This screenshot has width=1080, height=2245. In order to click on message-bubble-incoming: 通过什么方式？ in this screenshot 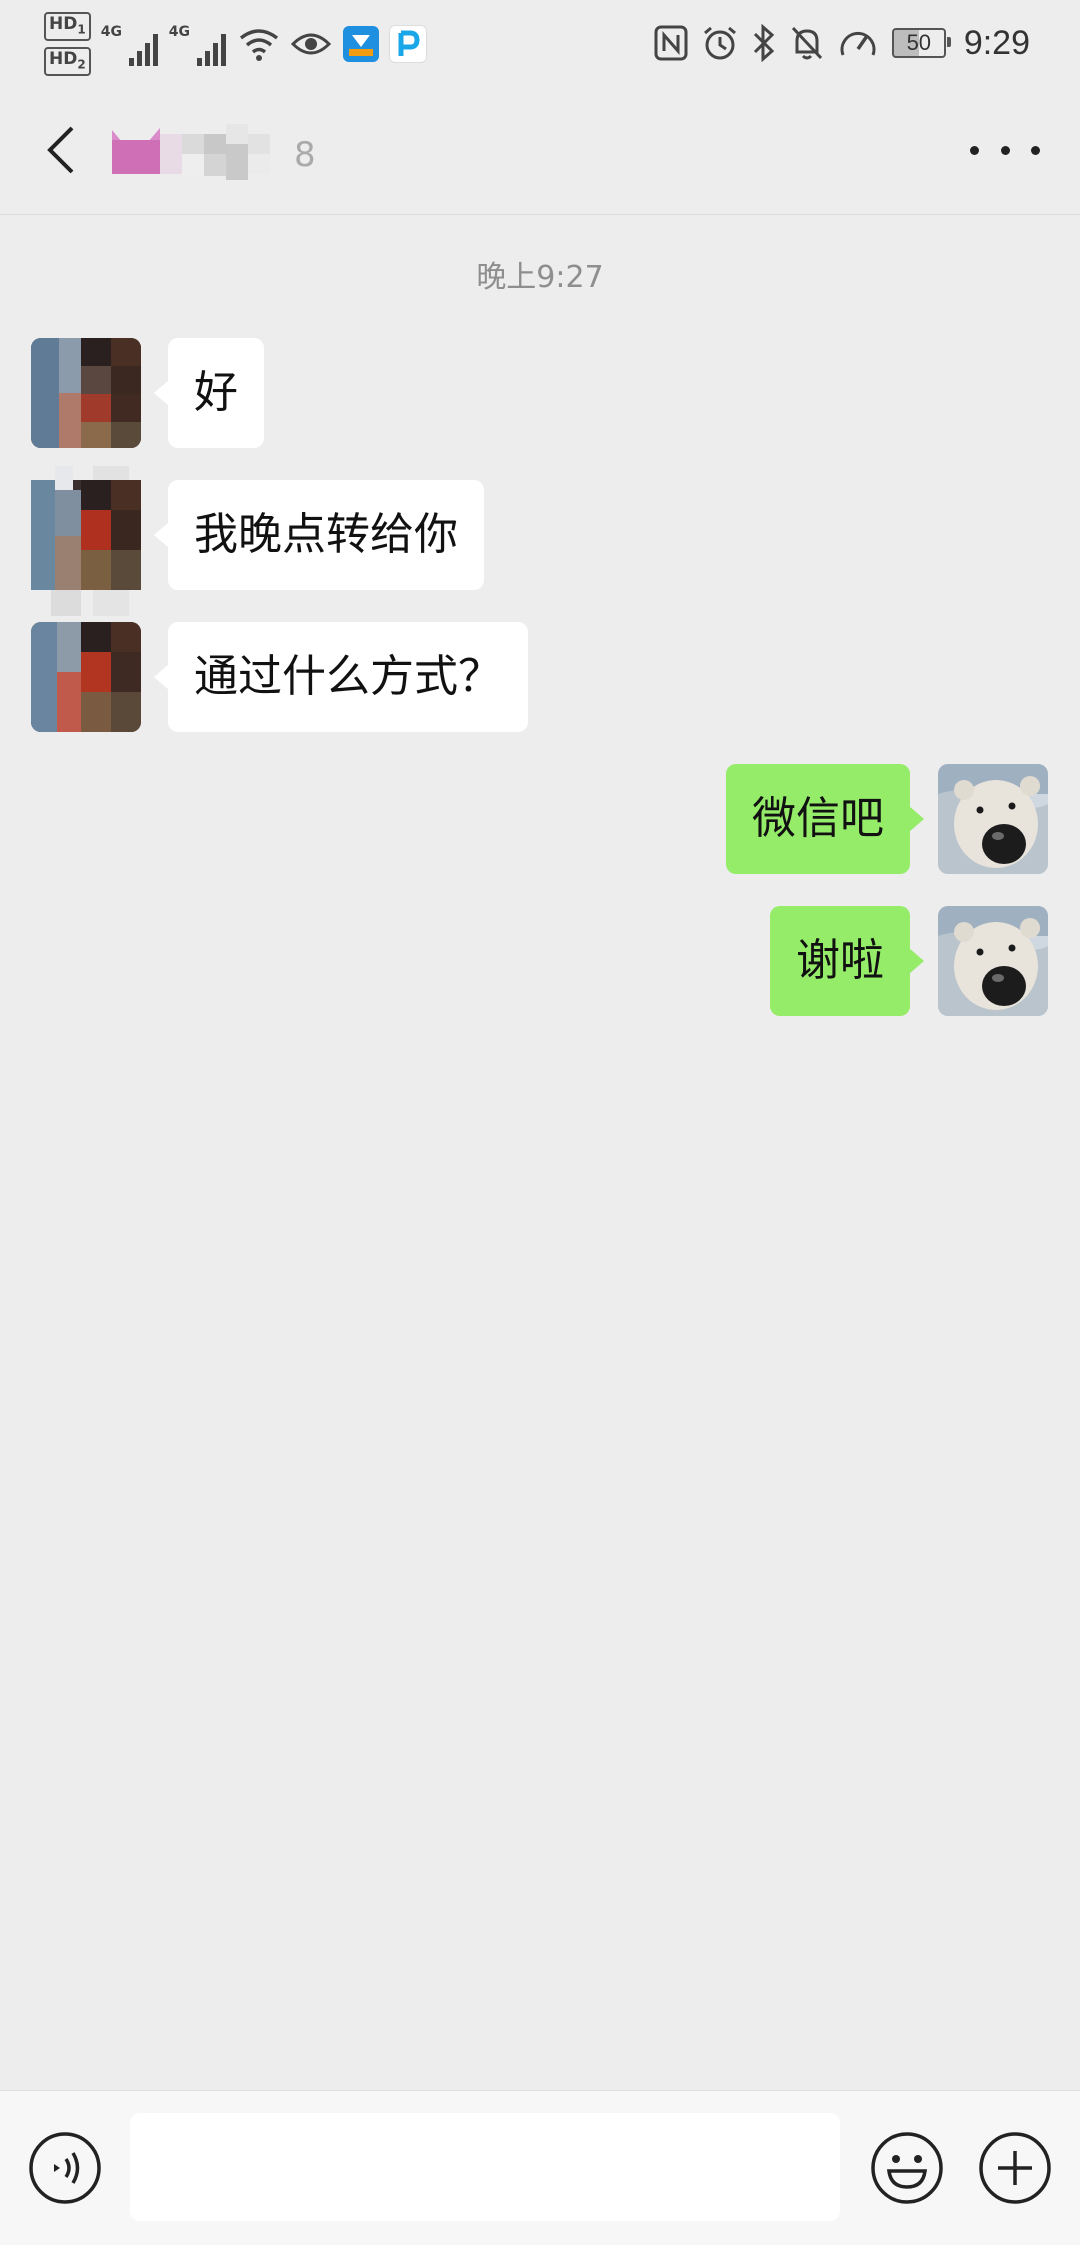, I will do `click(341, 677)`.